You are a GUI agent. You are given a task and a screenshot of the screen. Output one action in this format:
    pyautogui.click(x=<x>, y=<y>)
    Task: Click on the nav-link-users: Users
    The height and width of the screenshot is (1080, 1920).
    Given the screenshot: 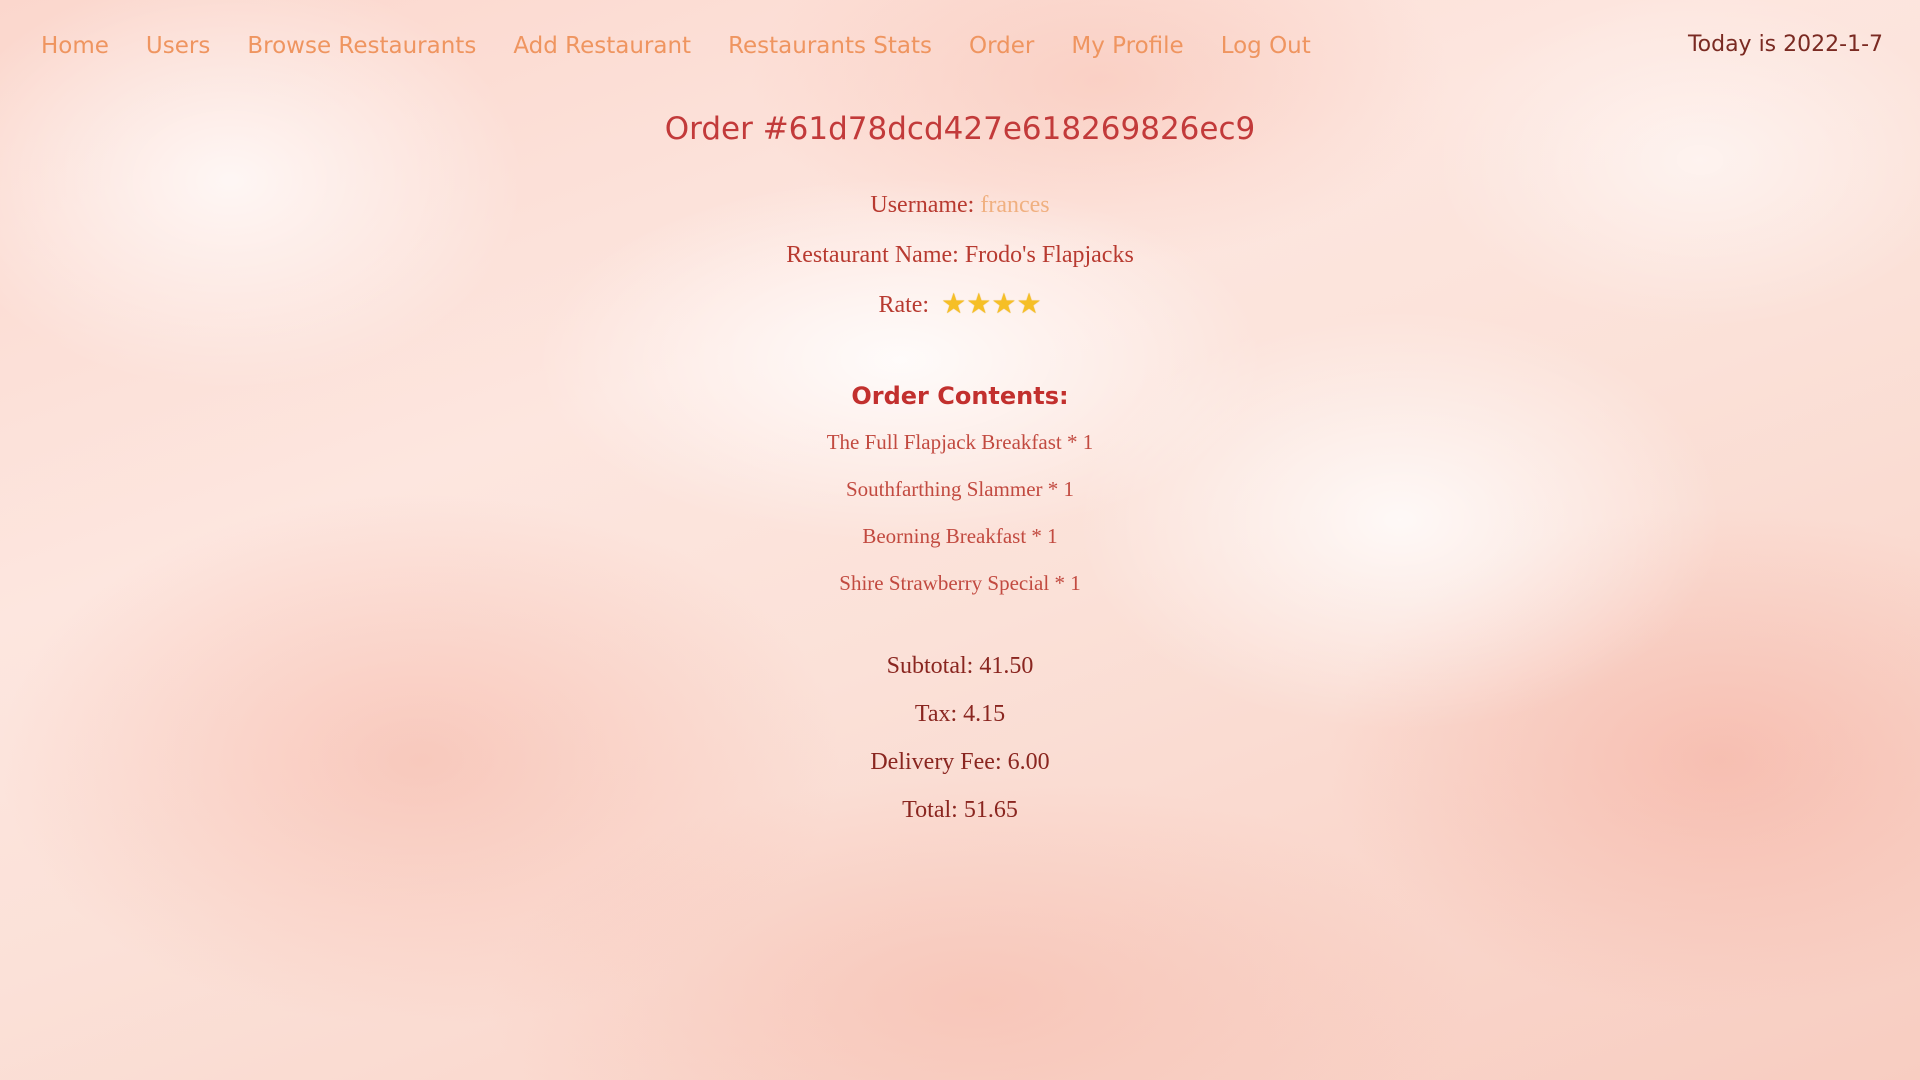 What is the action you would take?
    pyautogui.click(x=178, y=46)
    